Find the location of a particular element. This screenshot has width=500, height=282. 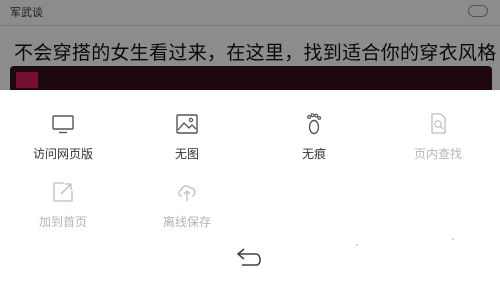

add-to-home-icon is located at coordinates (63, 192).